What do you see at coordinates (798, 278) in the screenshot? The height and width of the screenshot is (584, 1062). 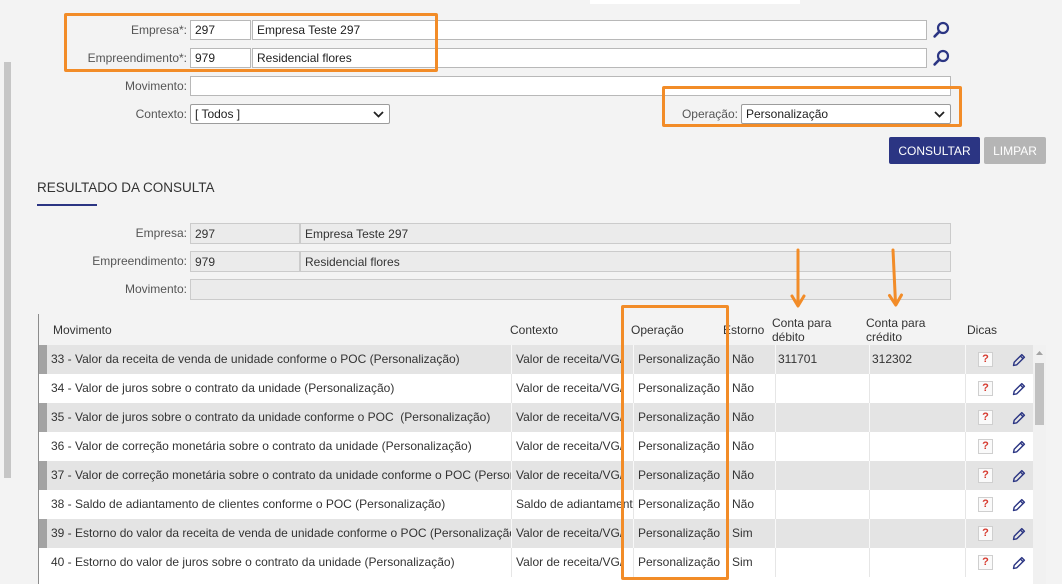 I see `arrow-down-icon` at bounding box center [798, 278].